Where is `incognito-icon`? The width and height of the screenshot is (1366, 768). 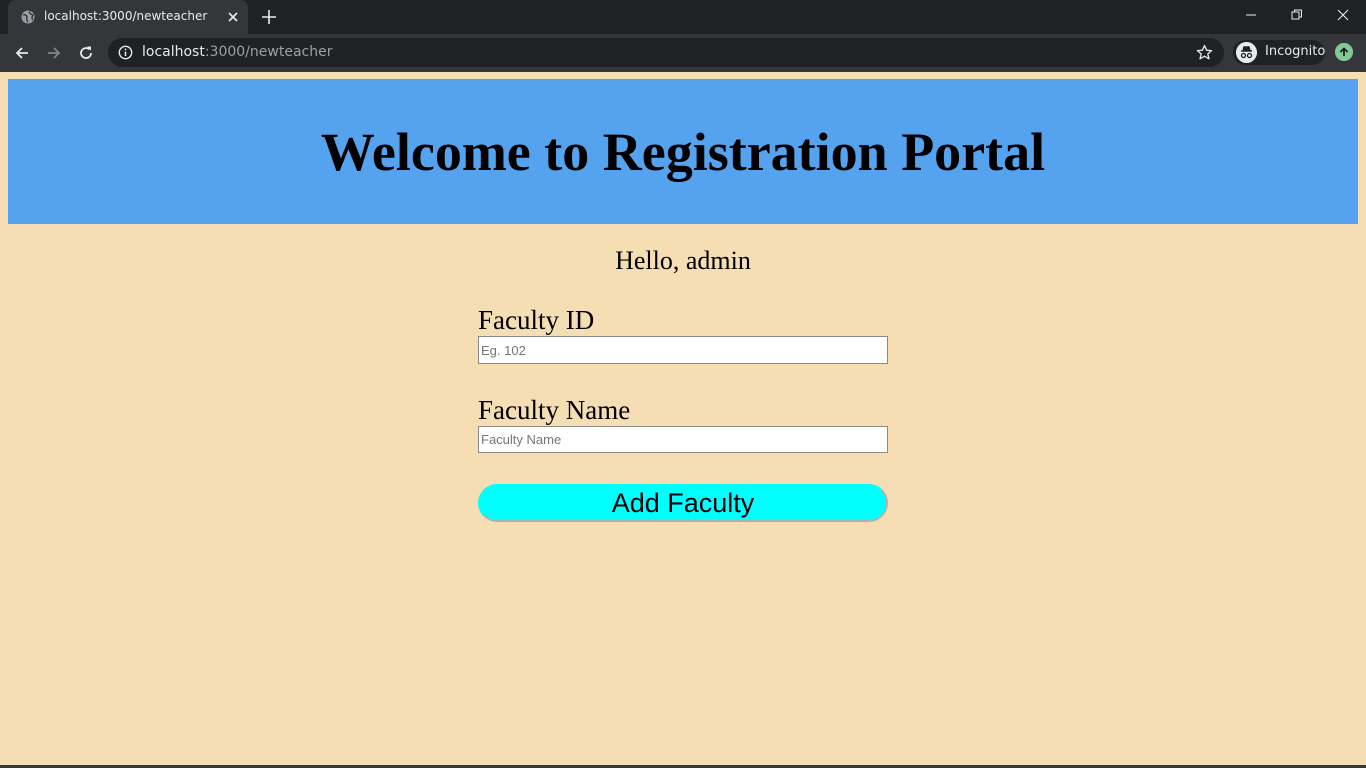
incognito-icon is located at coordinates (1246, 52).